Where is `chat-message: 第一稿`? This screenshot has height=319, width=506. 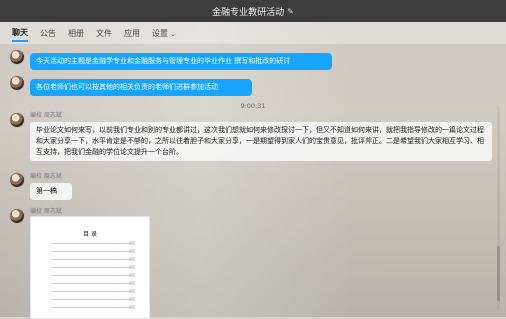 chat-message: 第一稿 is located at coordinates (51, 191).